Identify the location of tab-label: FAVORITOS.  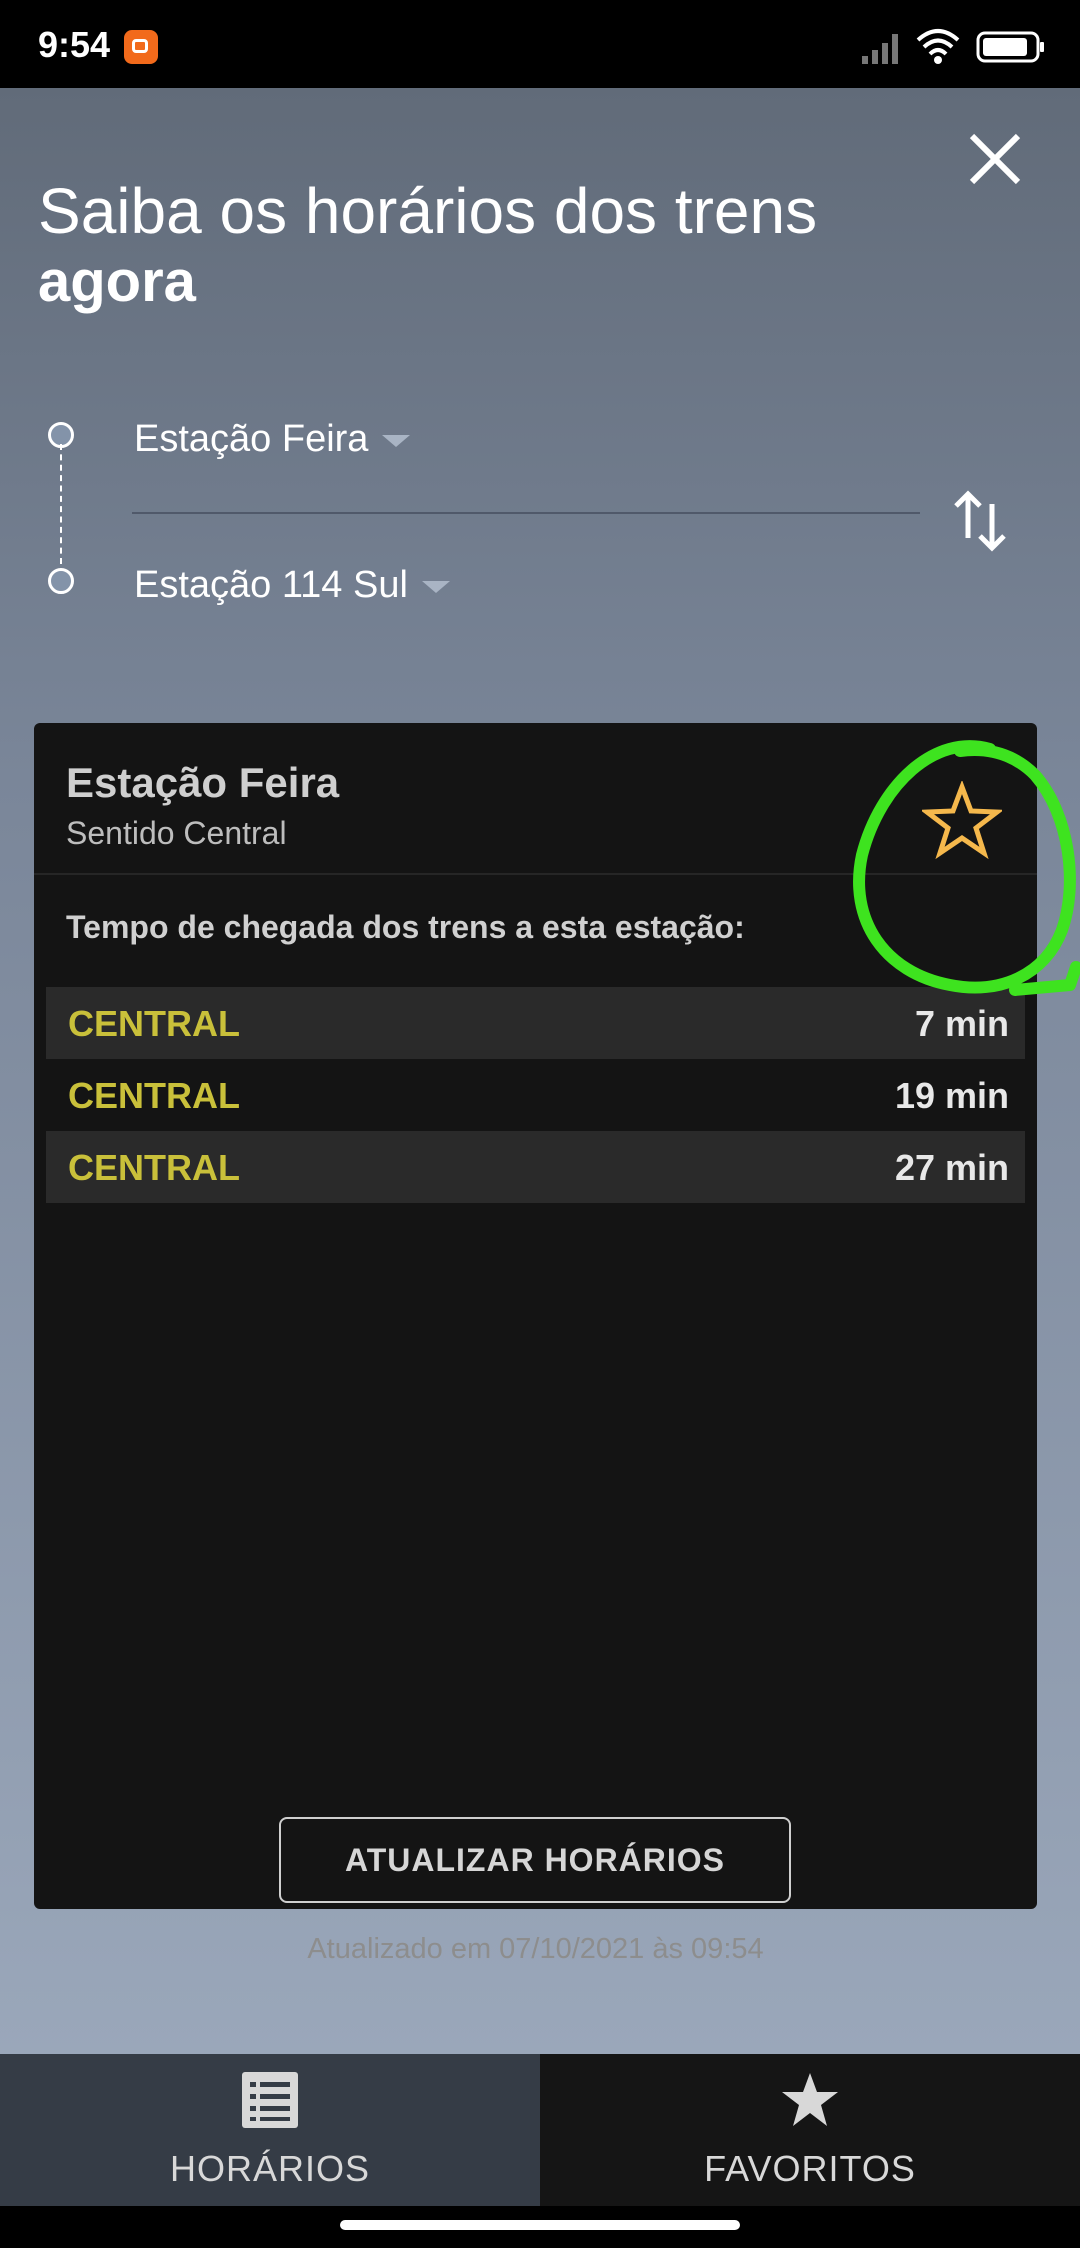
(810, 2168).